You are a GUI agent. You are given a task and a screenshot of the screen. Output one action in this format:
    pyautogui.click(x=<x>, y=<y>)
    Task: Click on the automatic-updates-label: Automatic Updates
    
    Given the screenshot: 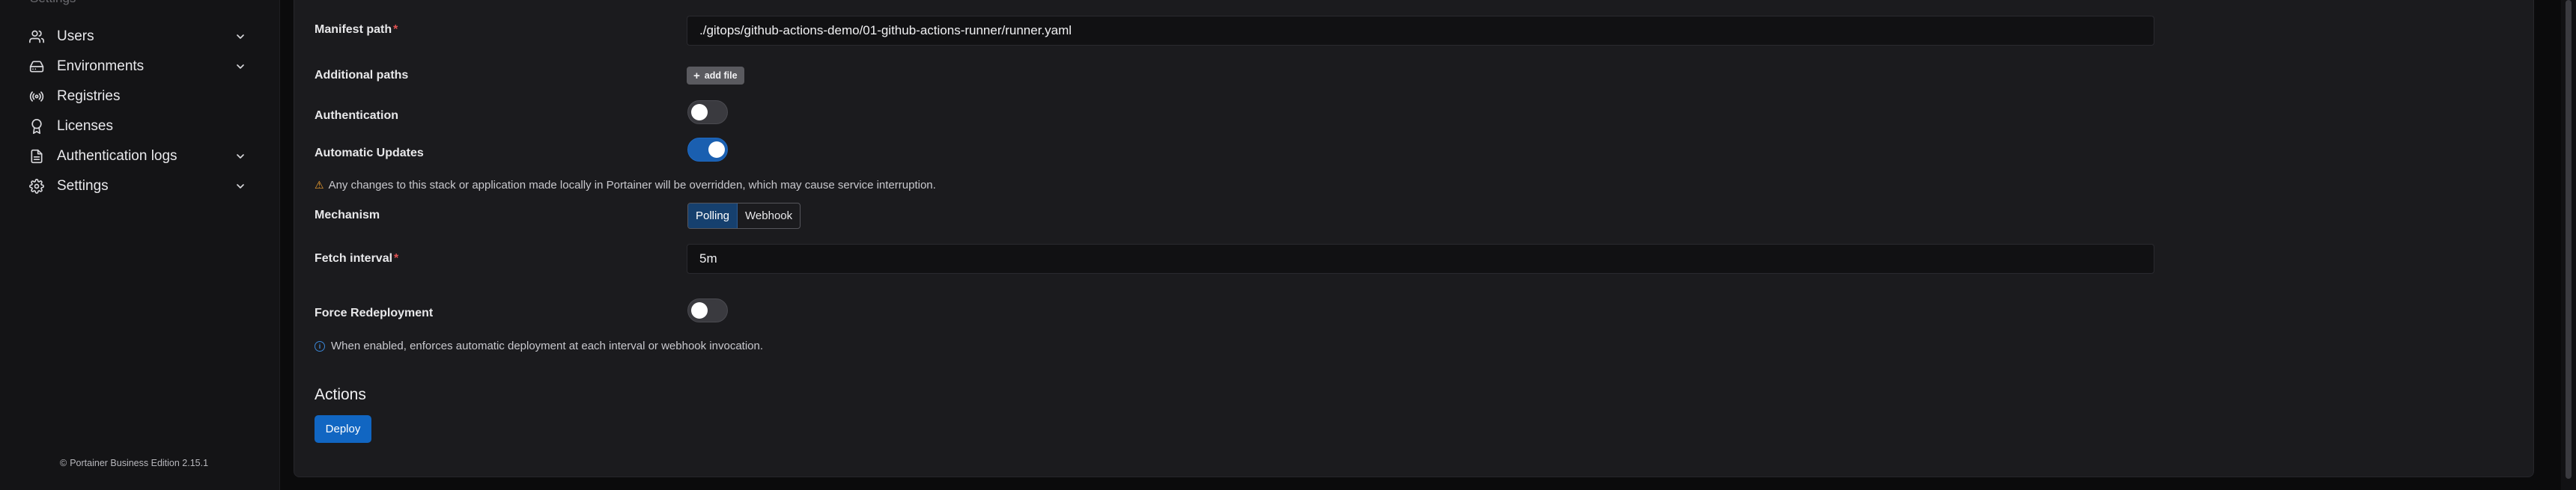 What is the action you would take?
    pyautogui.click(x=369, y=153)
    